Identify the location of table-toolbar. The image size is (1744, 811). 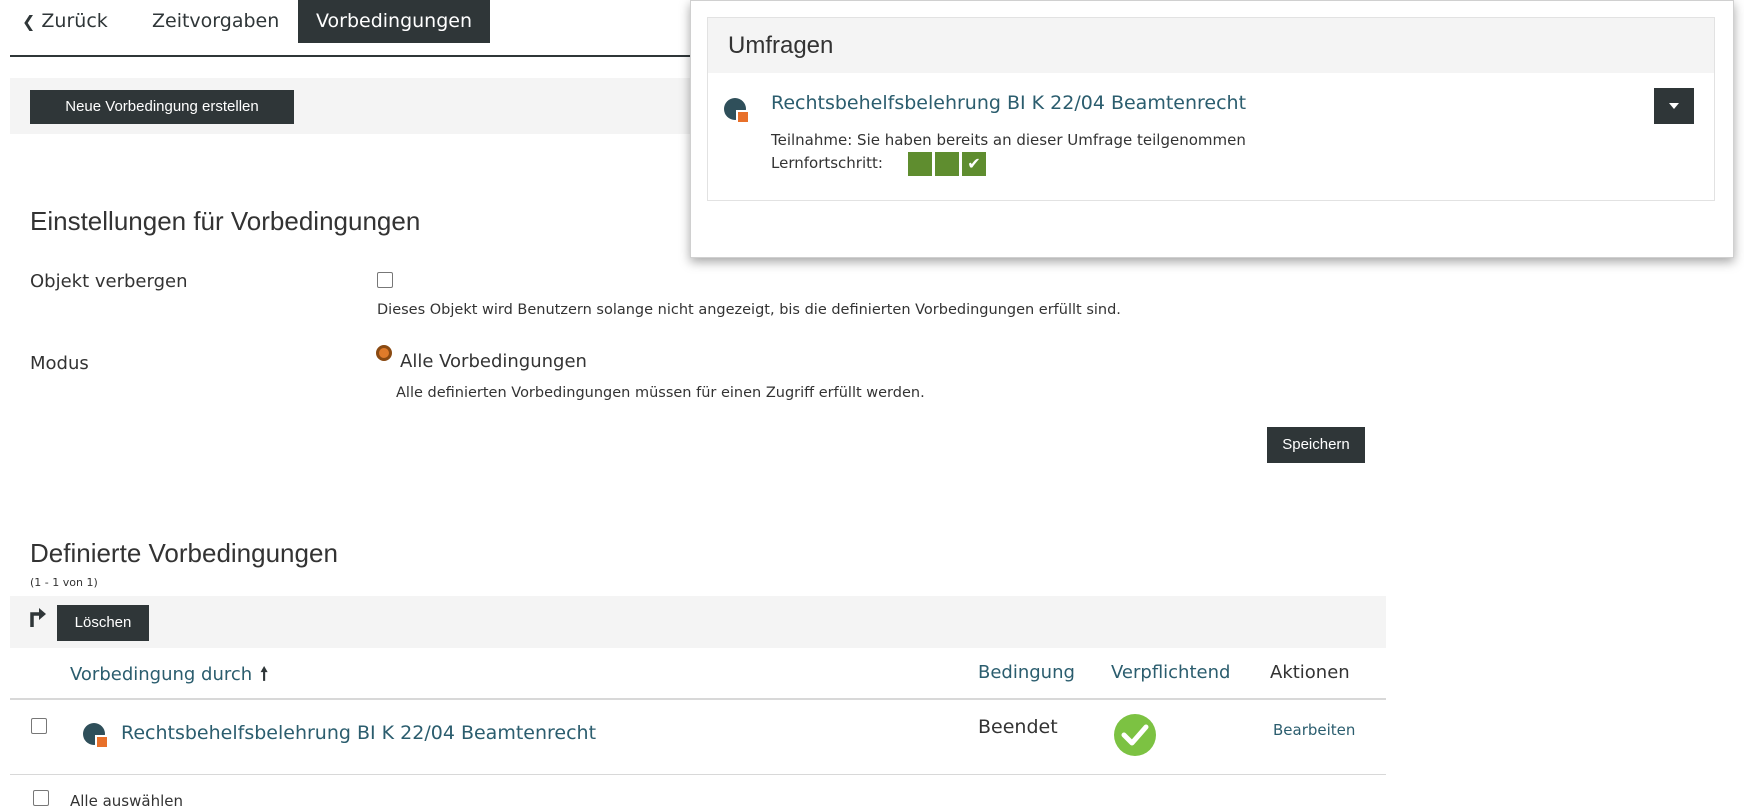
(698, 622).